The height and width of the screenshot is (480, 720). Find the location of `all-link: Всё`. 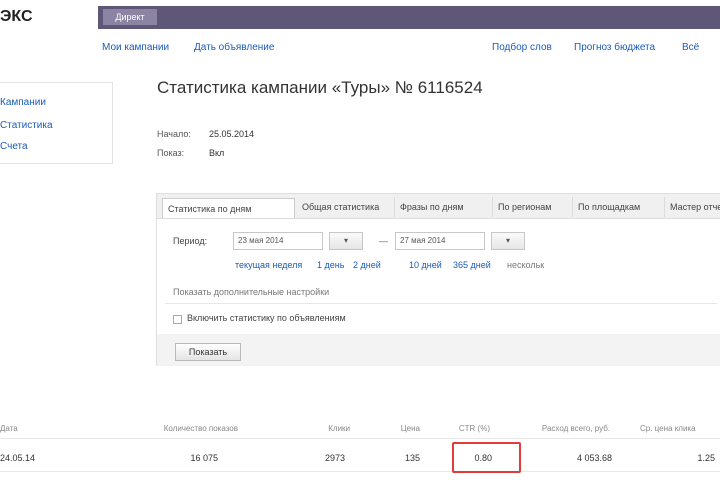

all-link: Всё is located at coordinates (690, 47).